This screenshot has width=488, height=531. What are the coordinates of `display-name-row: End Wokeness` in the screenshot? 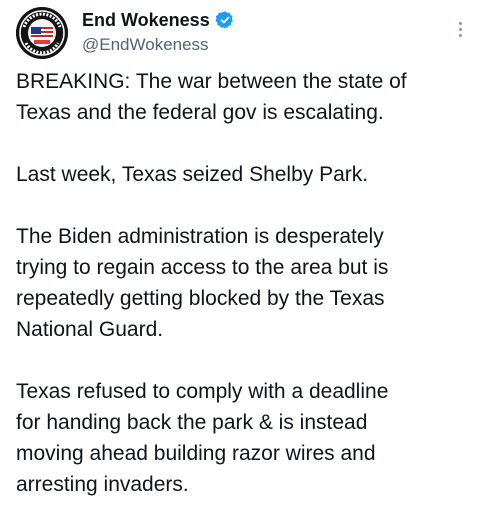 It's located at (158, 20).